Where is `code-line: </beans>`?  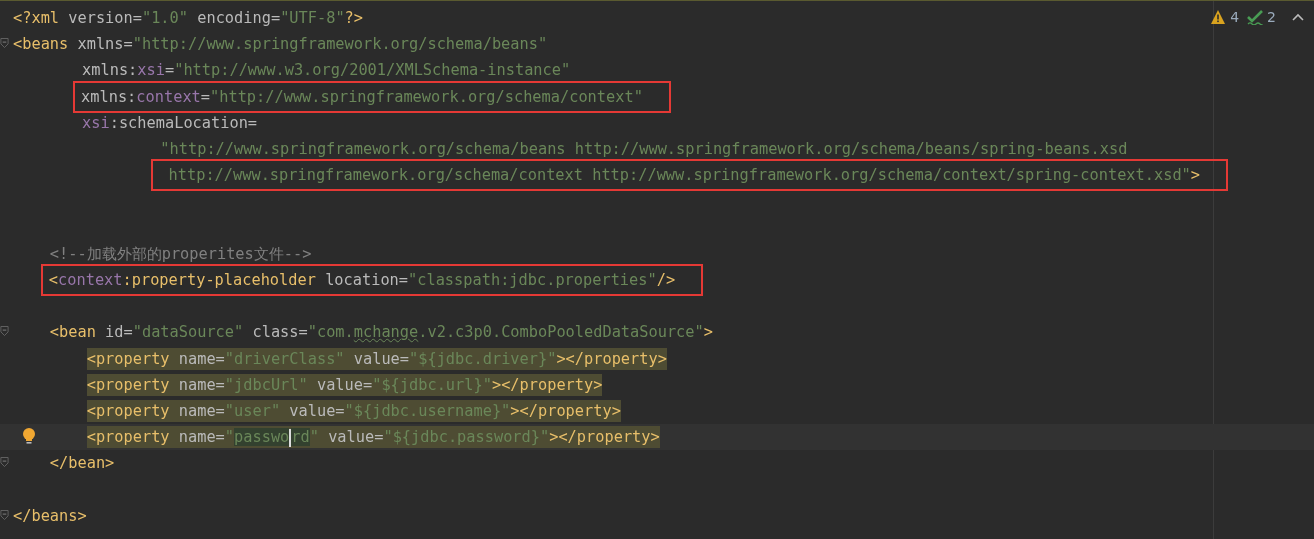 code-line: </beans> is located at coordinates (50, 516).